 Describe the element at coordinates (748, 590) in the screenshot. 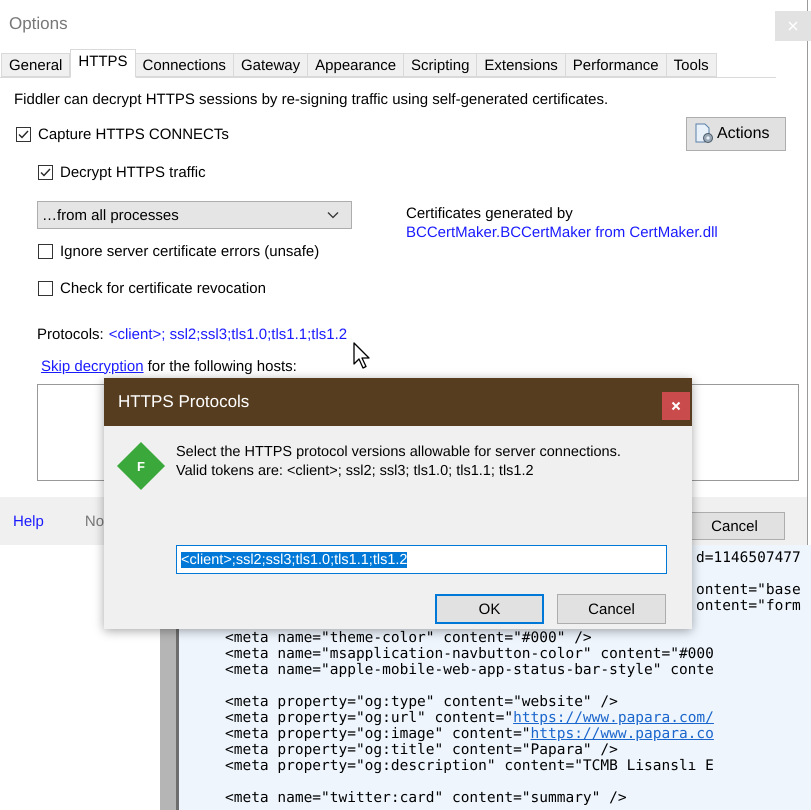

I see `code-line: ontent="base` at that location.